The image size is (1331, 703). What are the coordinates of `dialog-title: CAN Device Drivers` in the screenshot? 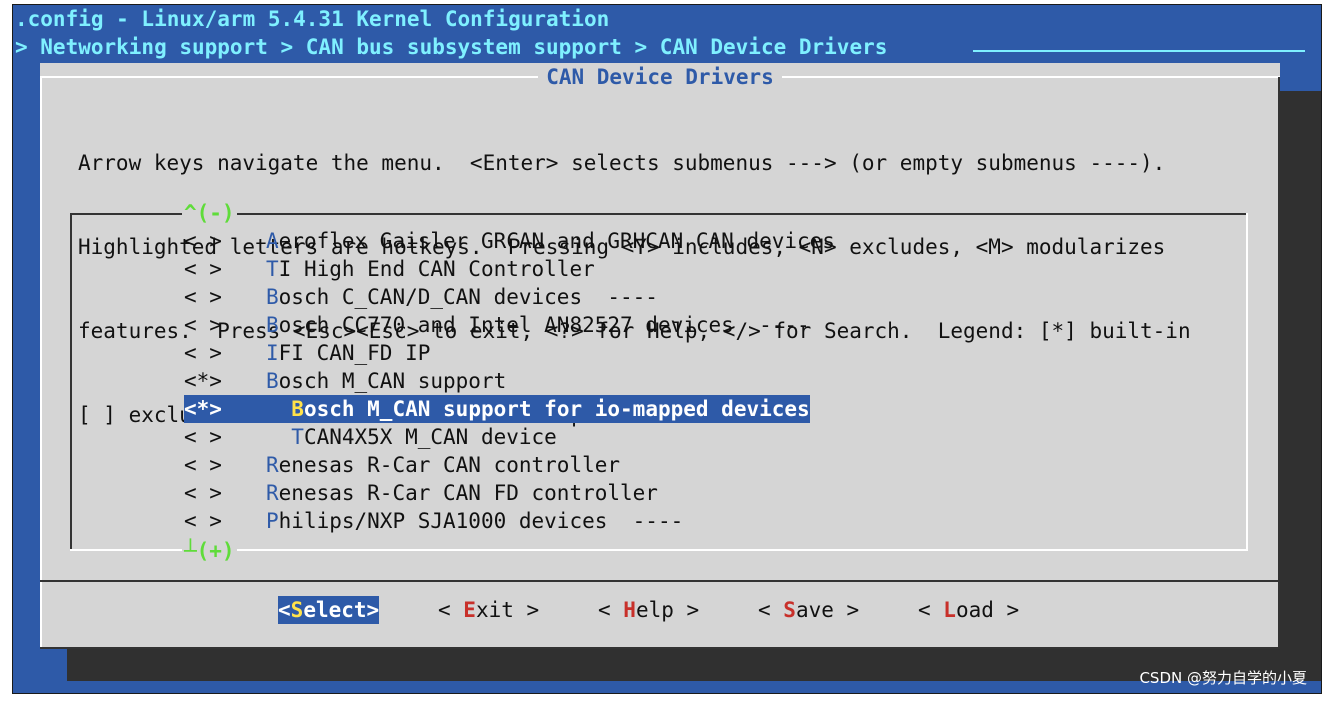 It's located at (660, 77).